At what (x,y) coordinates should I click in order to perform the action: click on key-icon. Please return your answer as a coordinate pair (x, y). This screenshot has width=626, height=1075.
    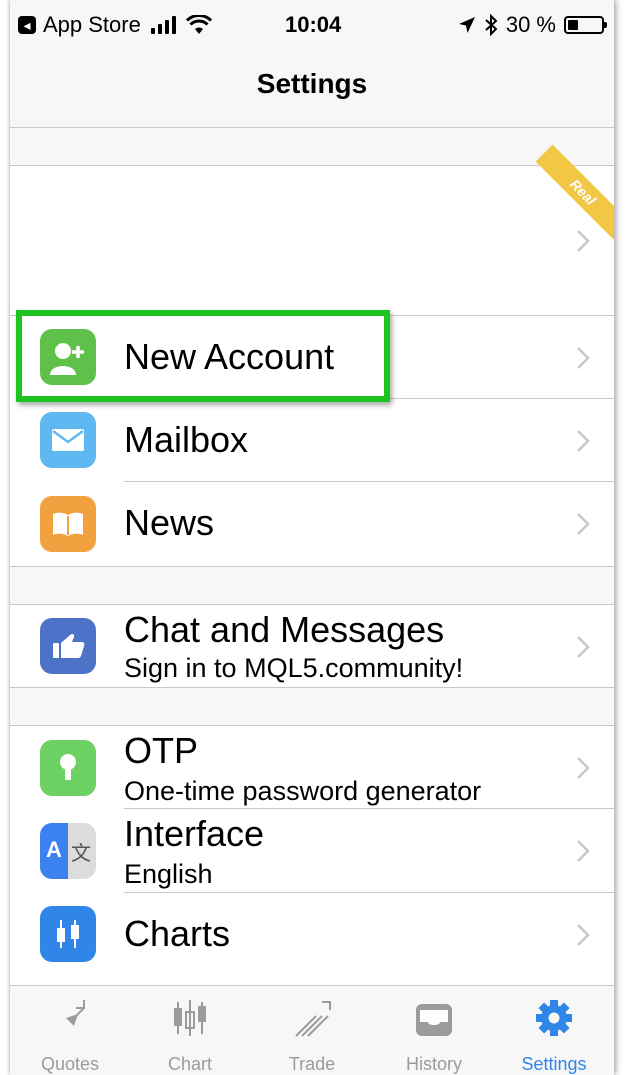
    Looking at the image, I should click on (68, 768).